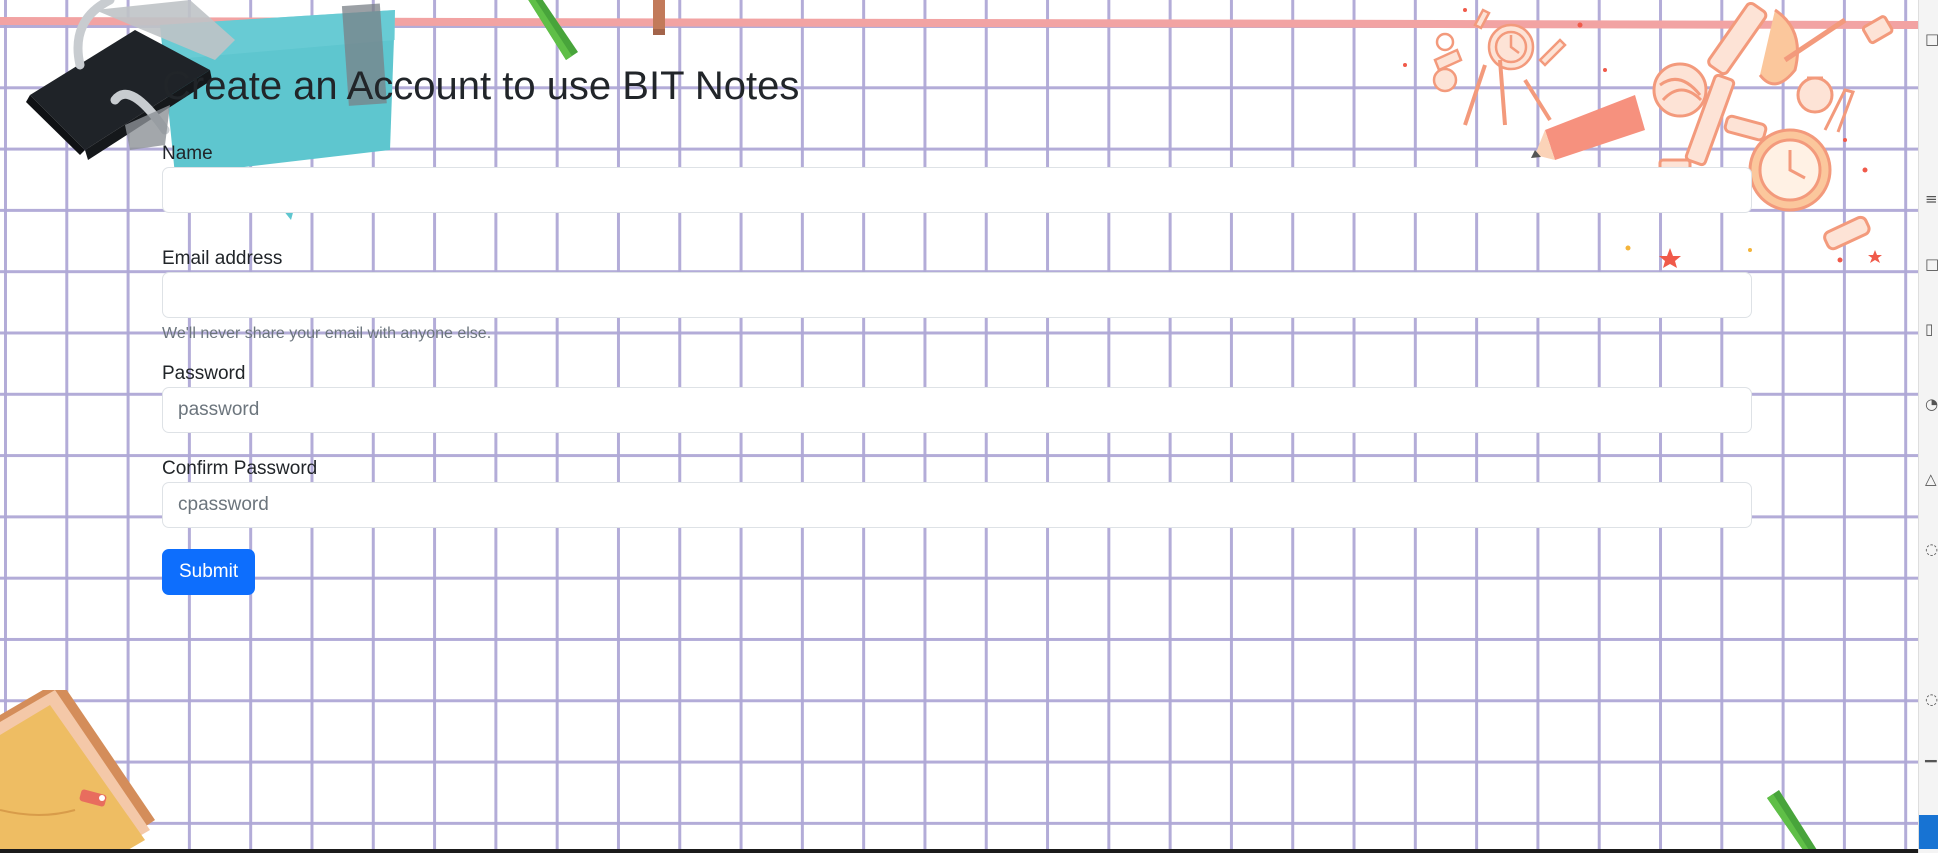 Image resolution: width=1938 pixels, height=853 pixels. I want to click on partial-window-icon: ▯, so click(1929, 329).